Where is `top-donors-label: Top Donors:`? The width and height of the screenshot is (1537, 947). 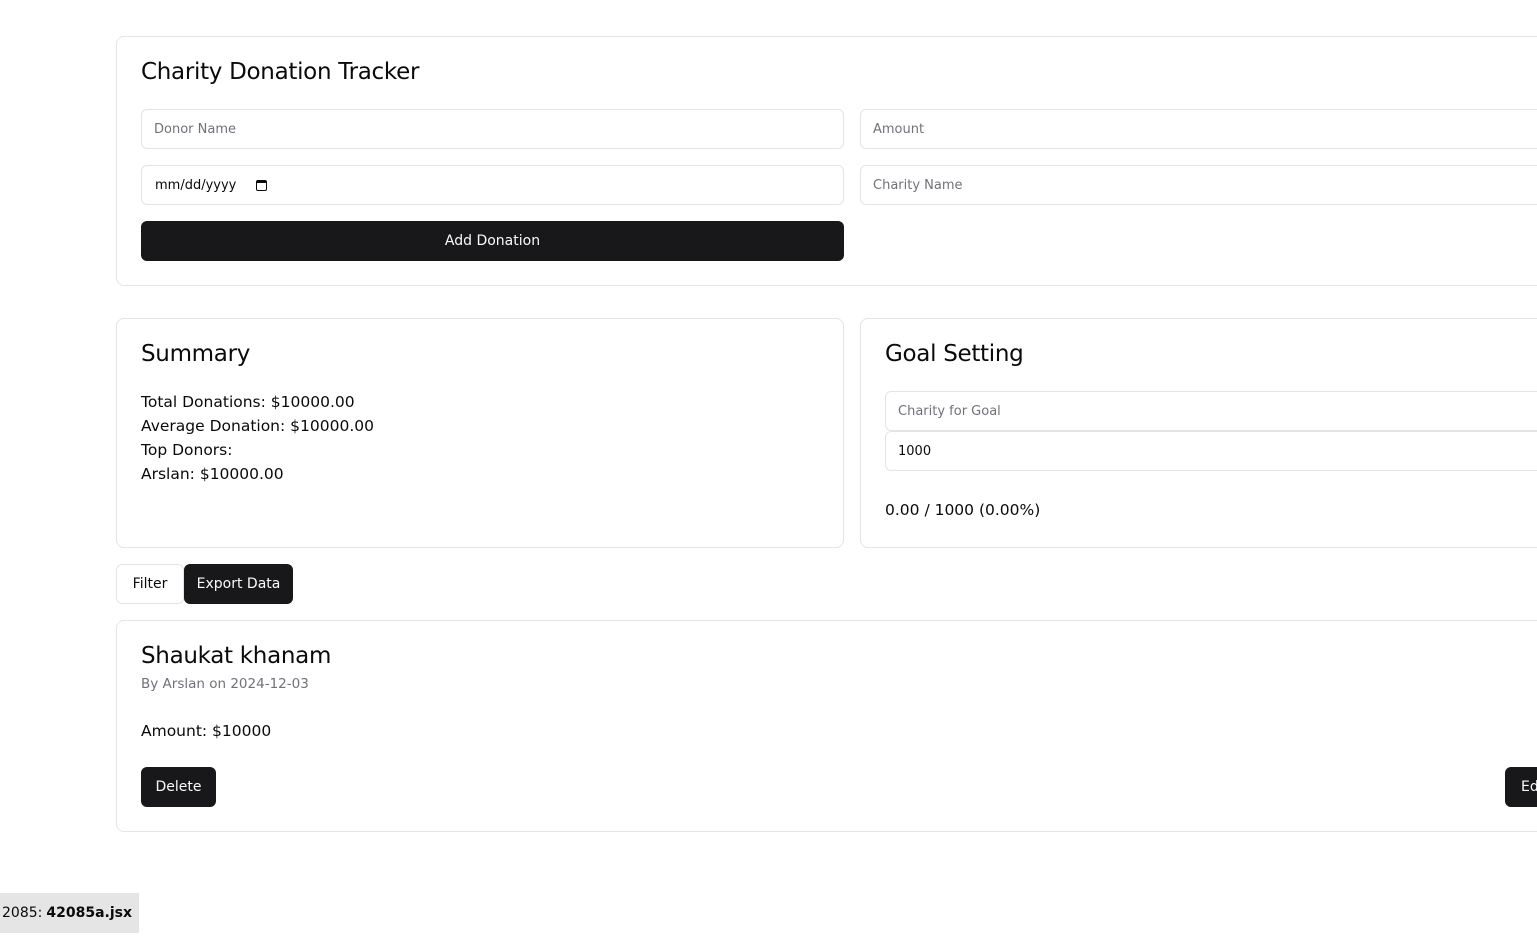 top-donors-label: Top Donors: is located at coordinates (187, 450).